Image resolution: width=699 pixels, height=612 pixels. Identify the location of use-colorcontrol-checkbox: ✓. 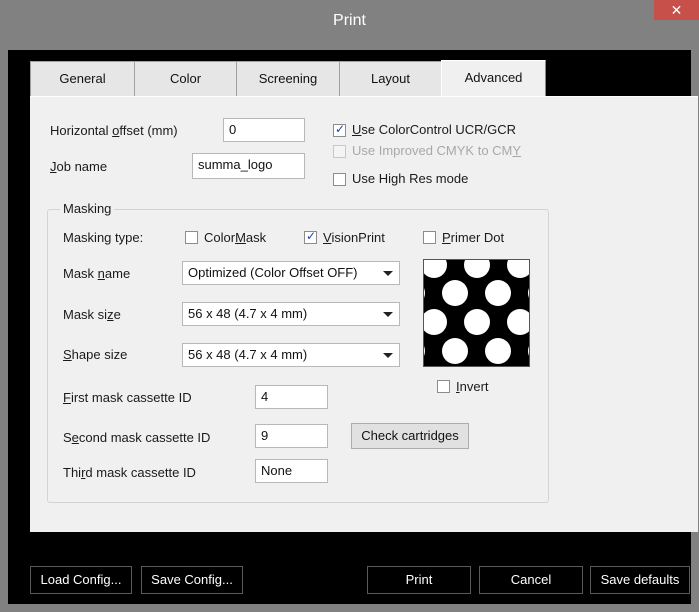
(339, 129).